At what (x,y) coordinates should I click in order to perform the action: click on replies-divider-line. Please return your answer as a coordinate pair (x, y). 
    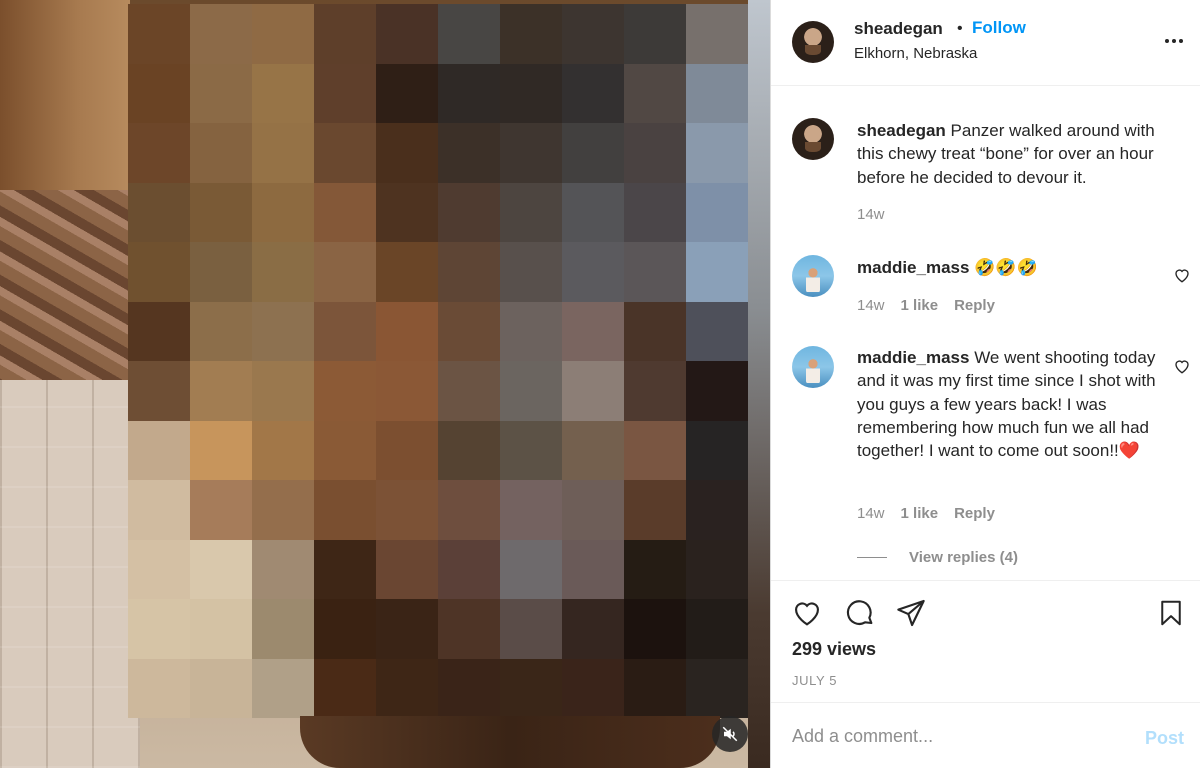
    Looking at the image, I should click on (872, 557).